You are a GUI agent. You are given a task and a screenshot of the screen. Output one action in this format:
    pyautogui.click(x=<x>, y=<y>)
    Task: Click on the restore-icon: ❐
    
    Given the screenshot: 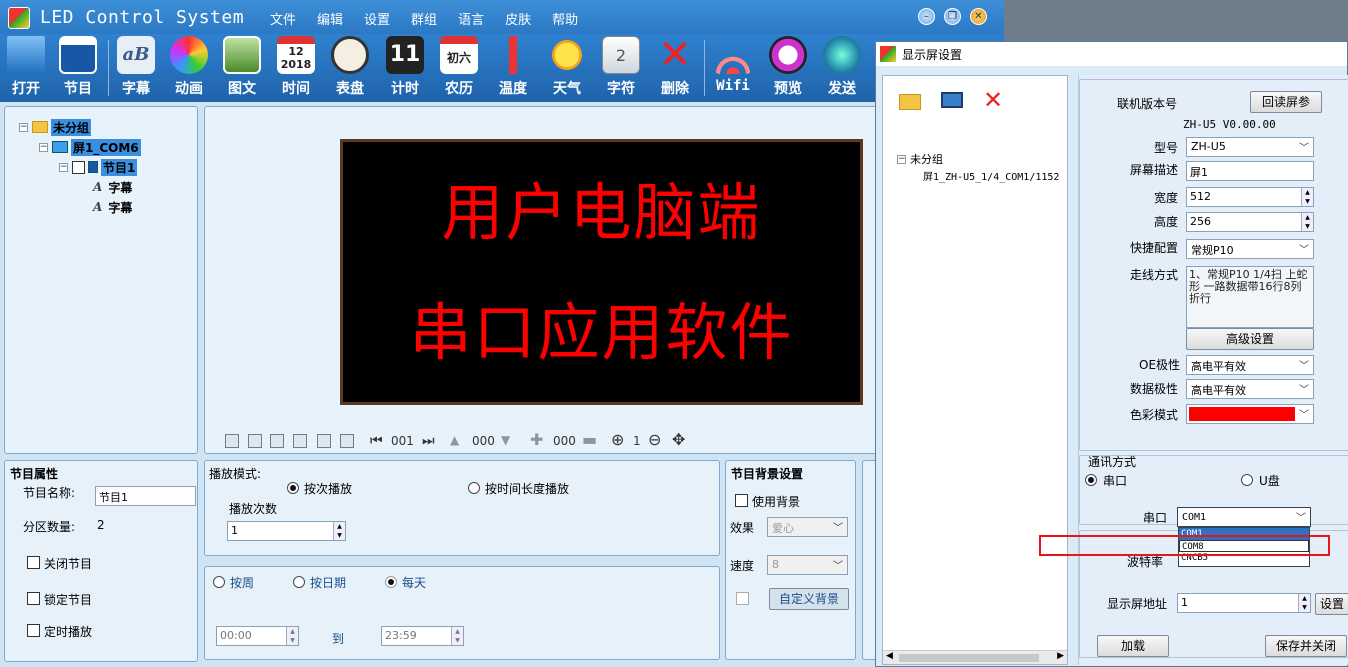 What is the action you would take?
    pyautogui.click(x=952, y=16)
    